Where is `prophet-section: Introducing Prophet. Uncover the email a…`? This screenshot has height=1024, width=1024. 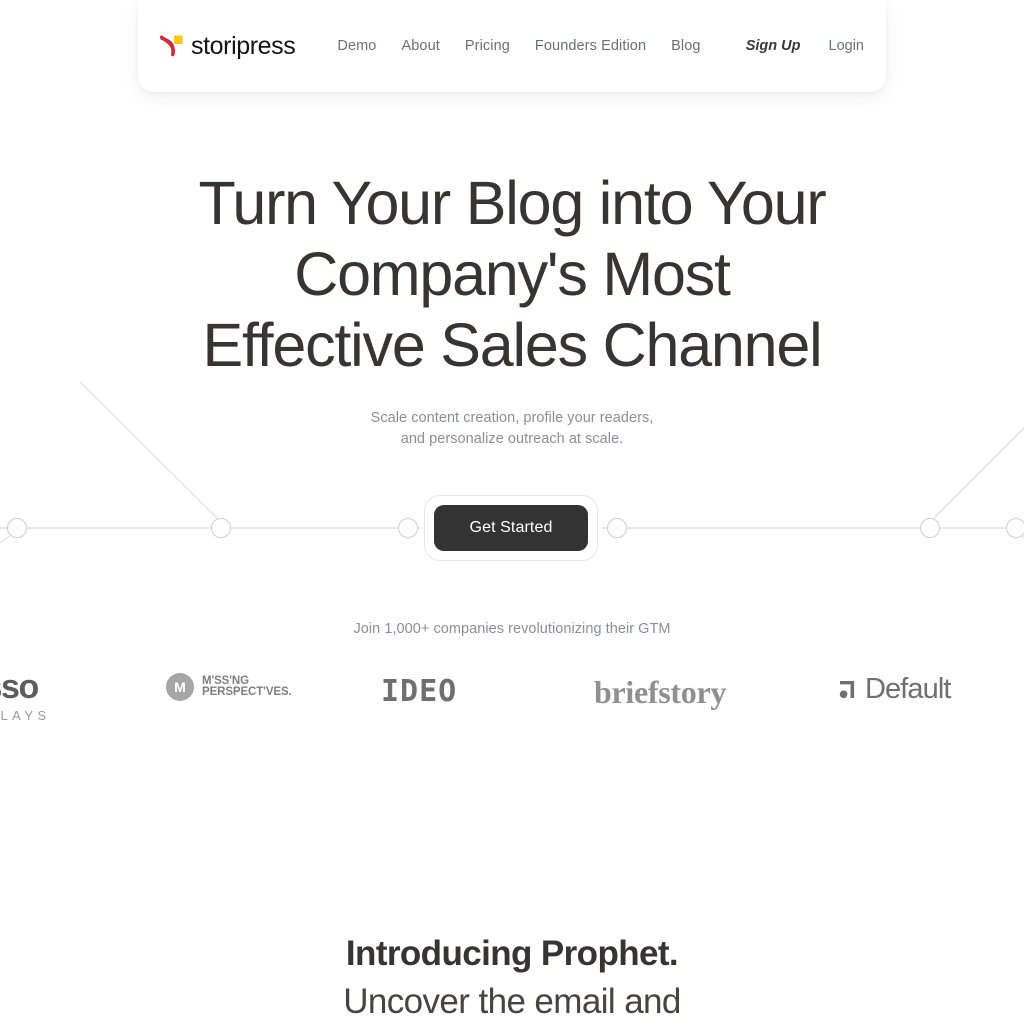 prophet-section: Introducing Prophet. Uncover the email a… is located at coordinates (512, 978).